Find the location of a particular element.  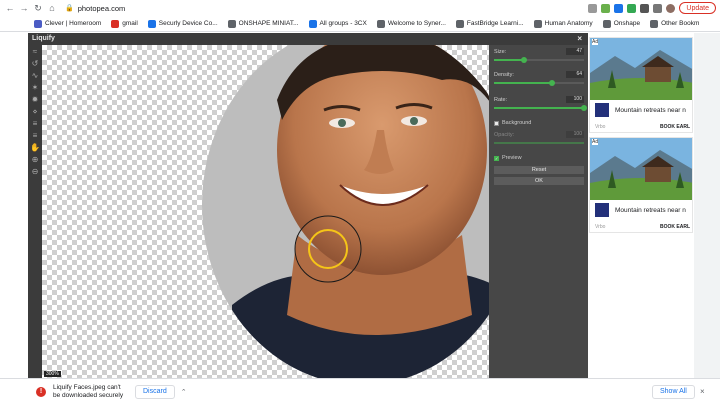

bookmark-item: Clever | Homeroom is located at coordinates (68, 23).